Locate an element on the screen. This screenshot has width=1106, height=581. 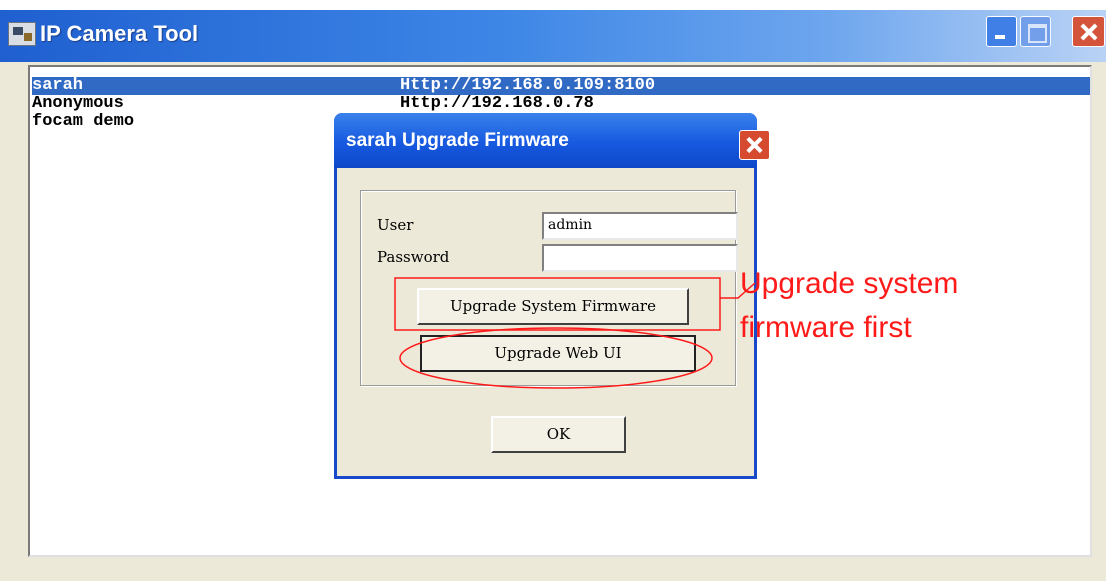
annotation-line-1: Upgrade system is located at coordinates (849, 283).